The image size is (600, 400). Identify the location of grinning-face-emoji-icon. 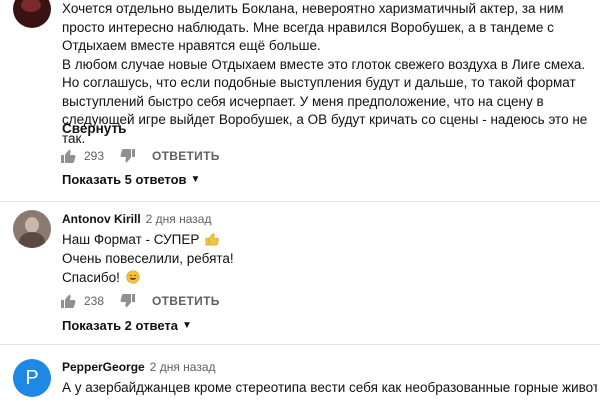
(133, 277).